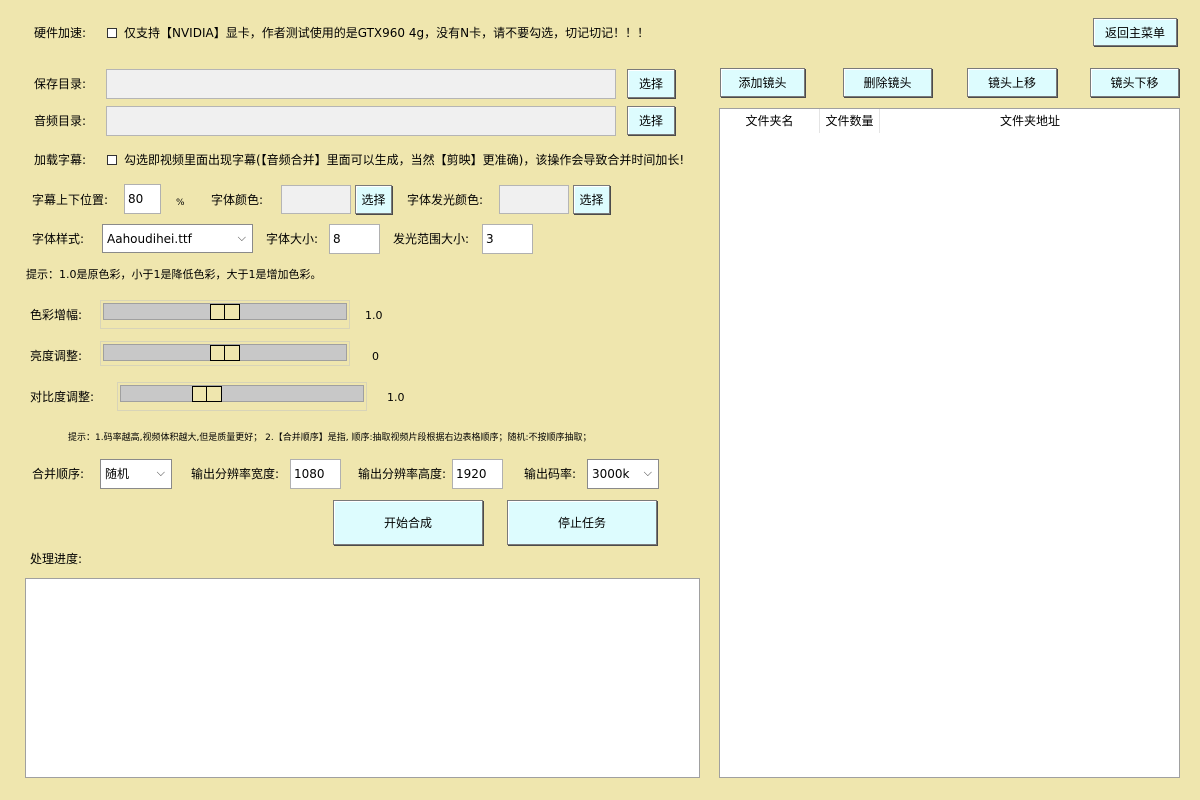 The image size is (1200, 800). Describe the element at coordinates (431, 239) in the screenshot. I see `glow-size-label: 发光范围大小:` at that location.